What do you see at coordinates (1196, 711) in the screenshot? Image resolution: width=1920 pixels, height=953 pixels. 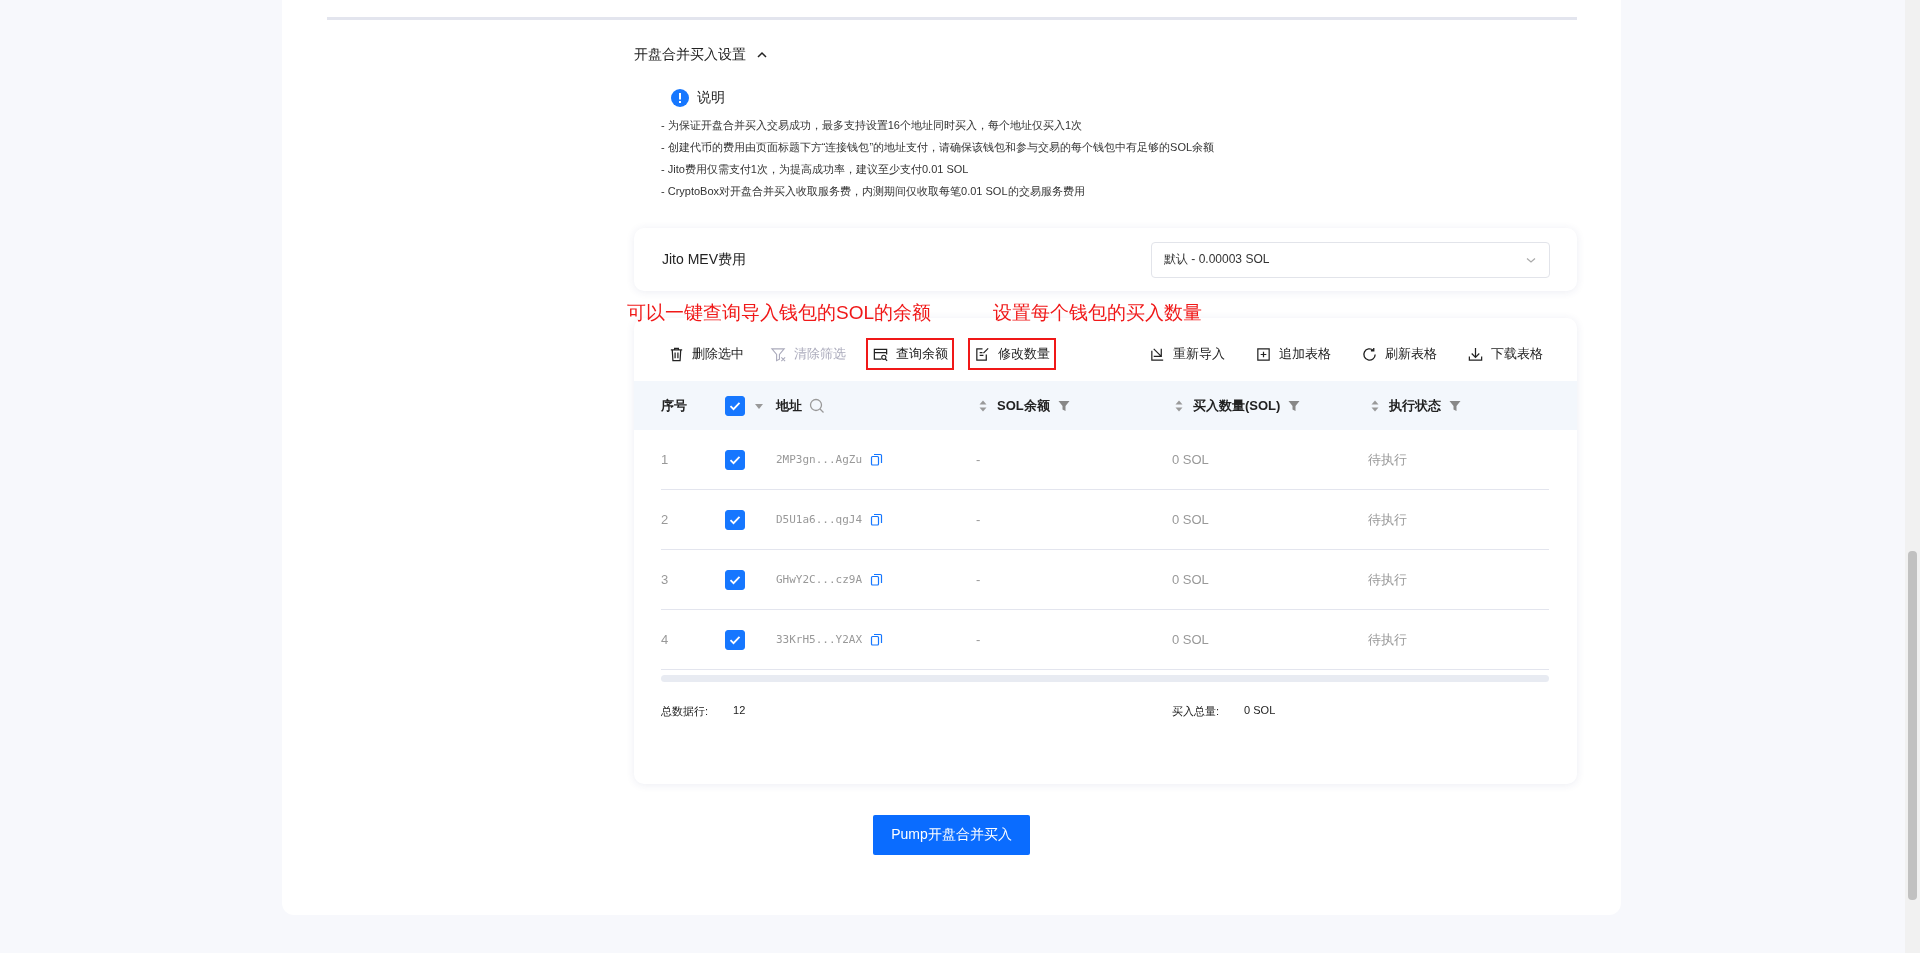 I see `summary-label: 买入总量:` at bounding box center [1196, 711].